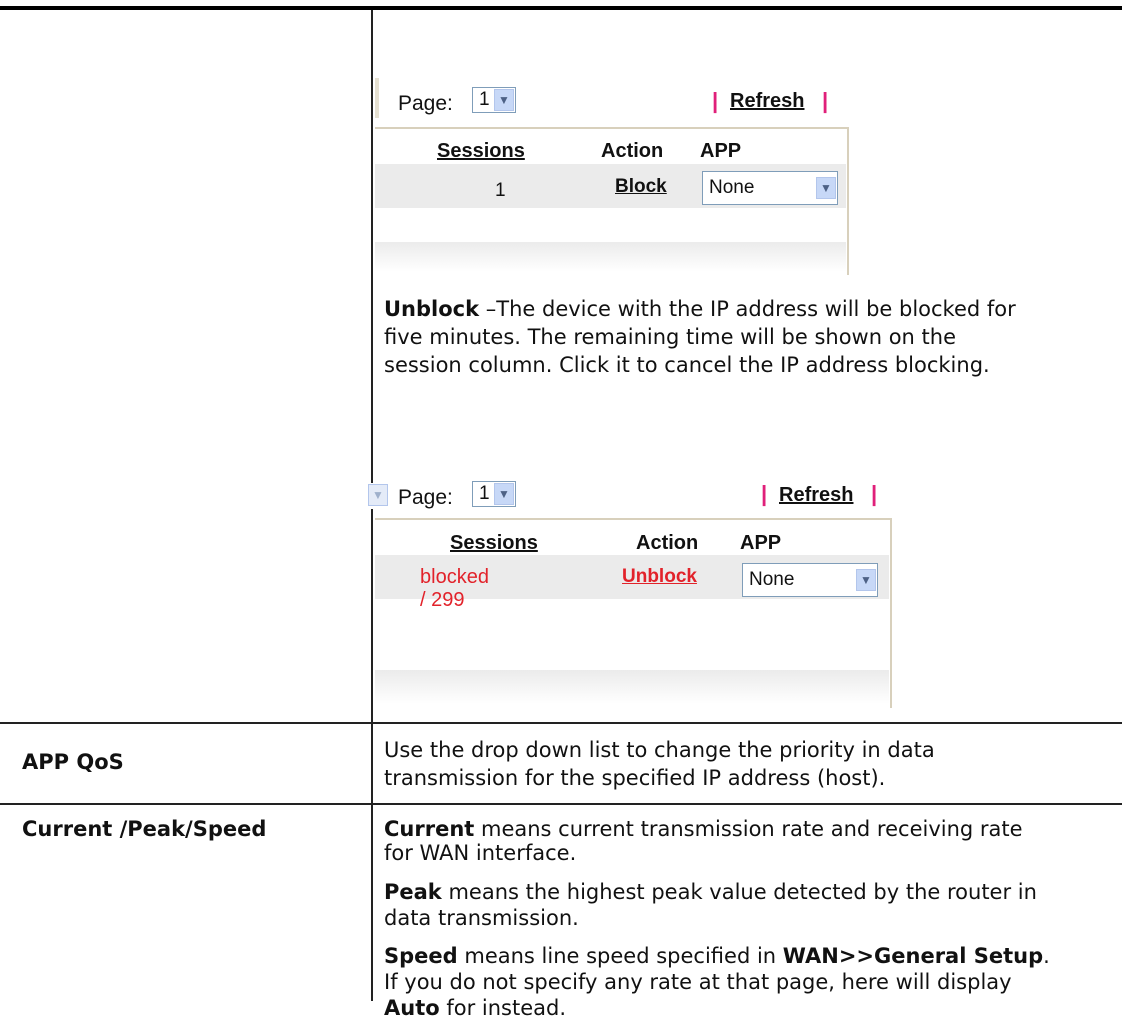 The height and width of the screenshot is (1021, 1122). What do you see at coordinates (144, 829) in the screenshot?
I see `row-label-current-peak-speed: Current /Peak/Speed` at bounding box center [144, 829].